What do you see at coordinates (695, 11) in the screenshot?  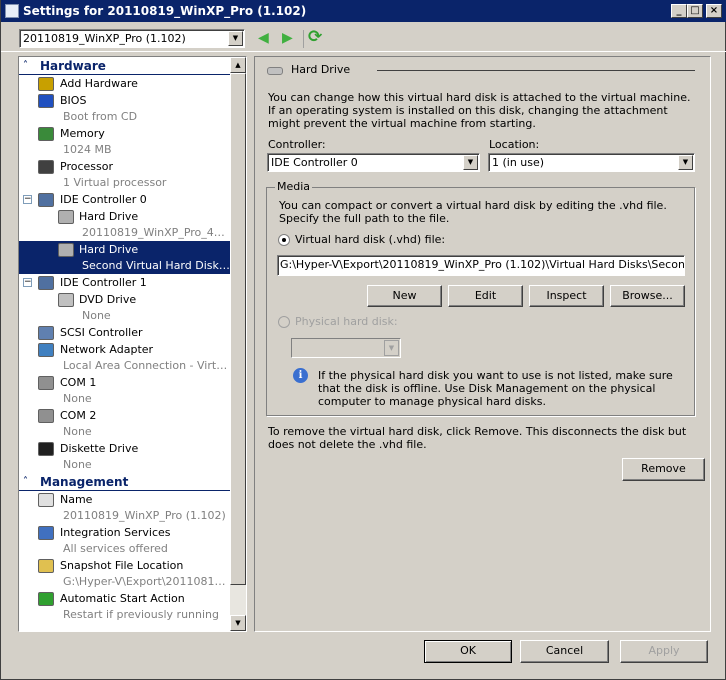 I see `maximize-button: □` at bounding box center [695, 11].